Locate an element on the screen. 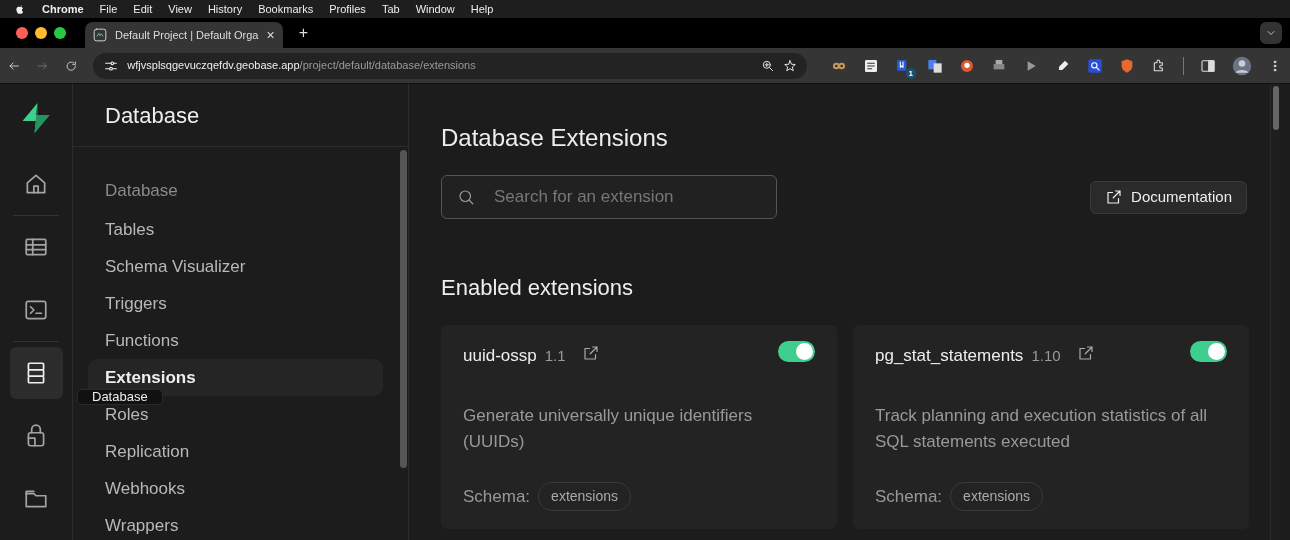 The width and height of the screenshot is (1290, 540). page-title: Database Extensions is located at coordinates (555, 138).